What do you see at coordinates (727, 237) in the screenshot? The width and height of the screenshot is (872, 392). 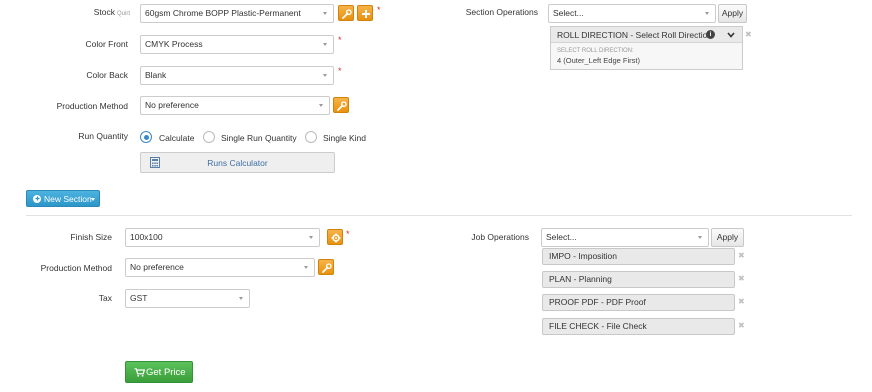 I see `job-operations-apply-button: Apply` at bounding box center [727, 237].